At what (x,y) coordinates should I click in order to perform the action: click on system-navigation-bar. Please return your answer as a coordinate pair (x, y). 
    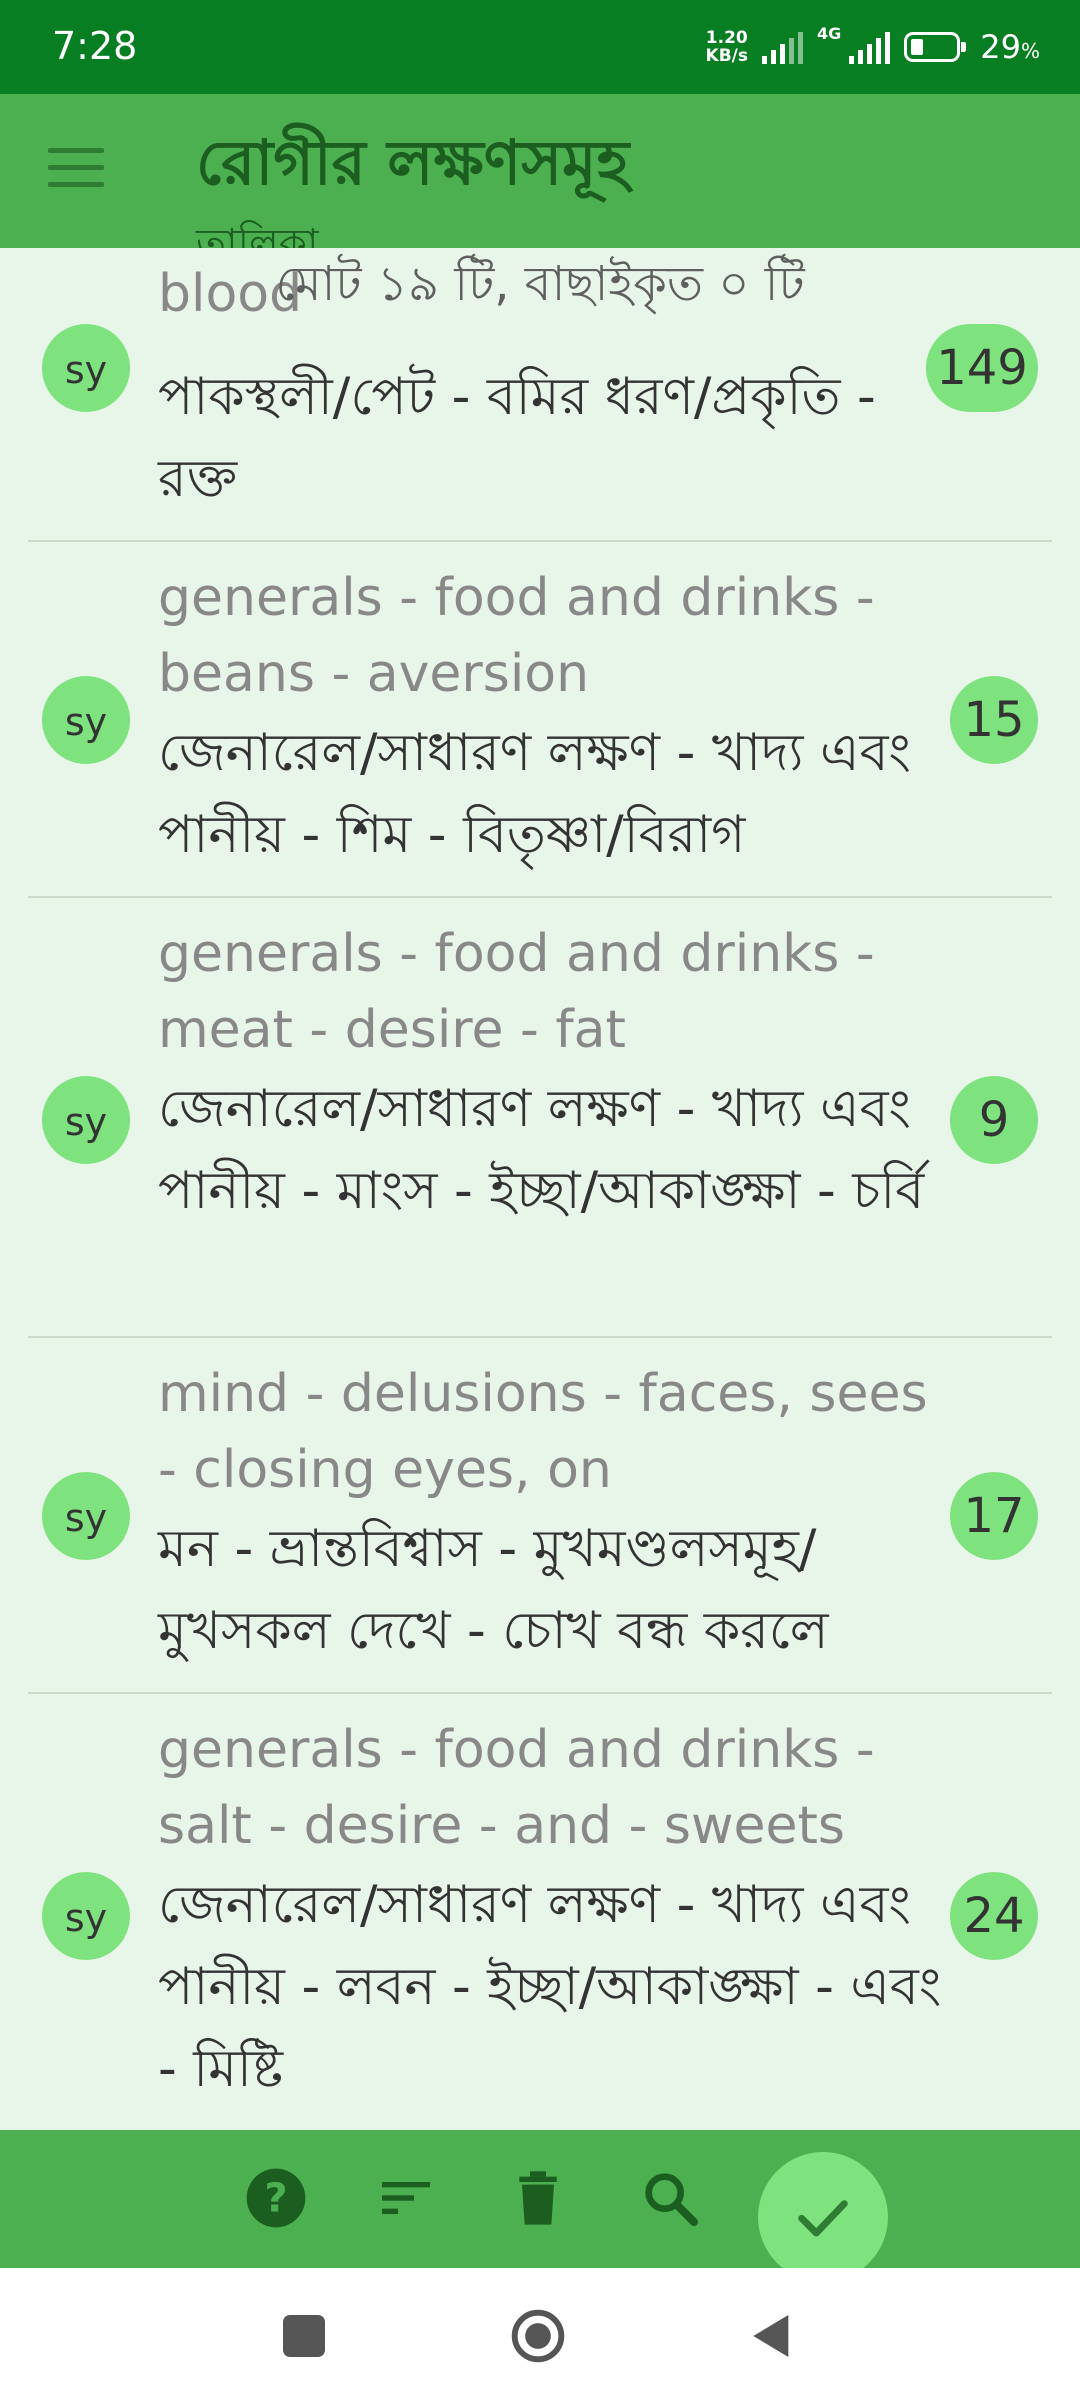
    Looking at the image, I should click on (540, 2334).